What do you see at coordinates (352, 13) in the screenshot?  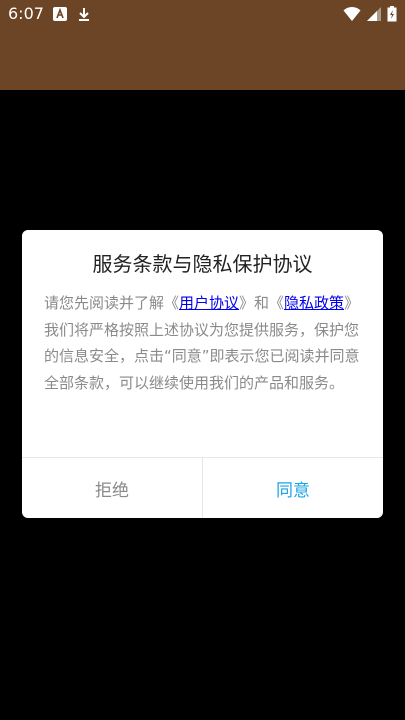 I see `wifi-icon` at bounding box center [352, 13].